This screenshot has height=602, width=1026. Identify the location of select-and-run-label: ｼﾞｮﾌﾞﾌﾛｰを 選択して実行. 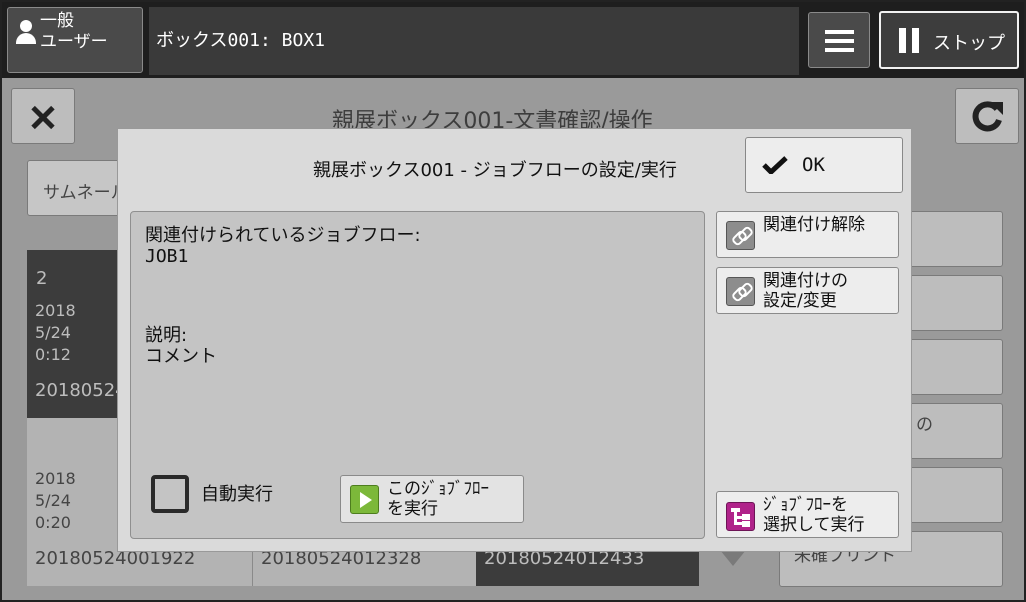
(814, 515).